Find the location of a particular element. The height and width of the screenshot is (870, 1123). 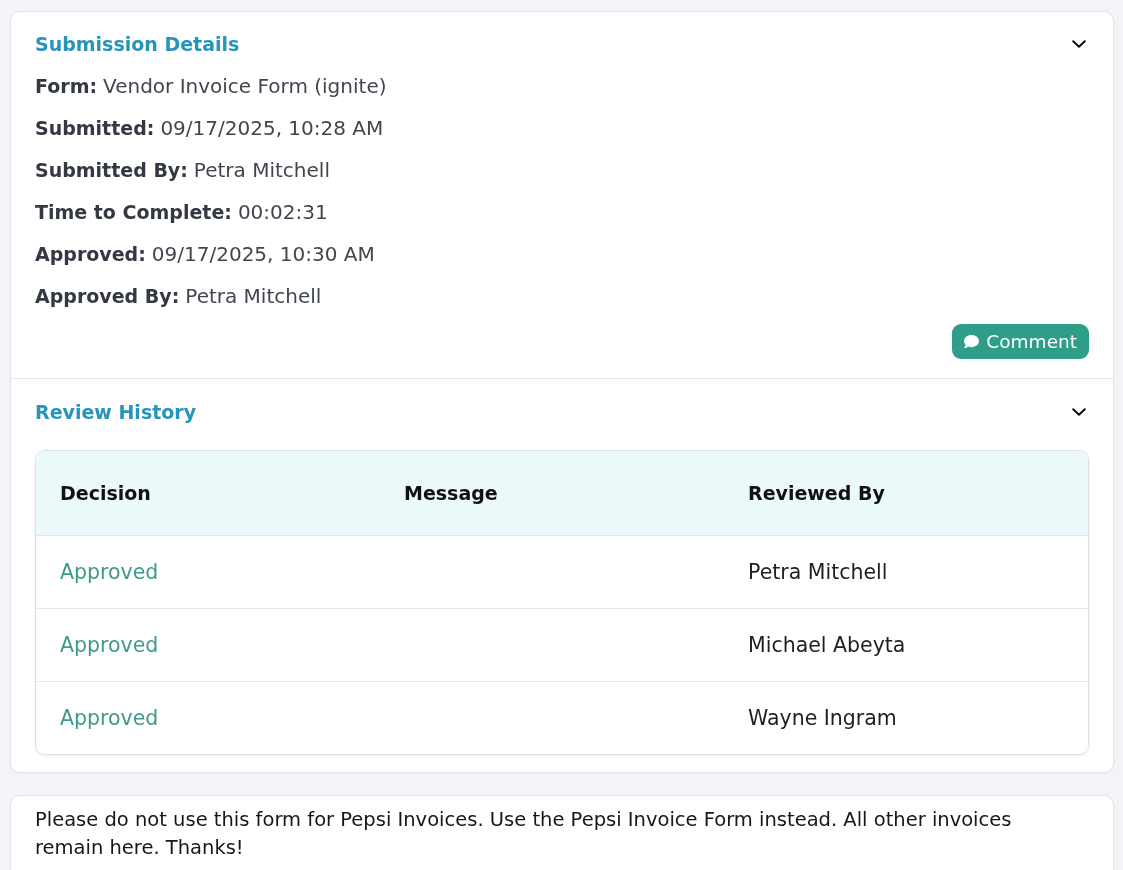

column-header: Reviewed By is located at coordinates (816, 493).